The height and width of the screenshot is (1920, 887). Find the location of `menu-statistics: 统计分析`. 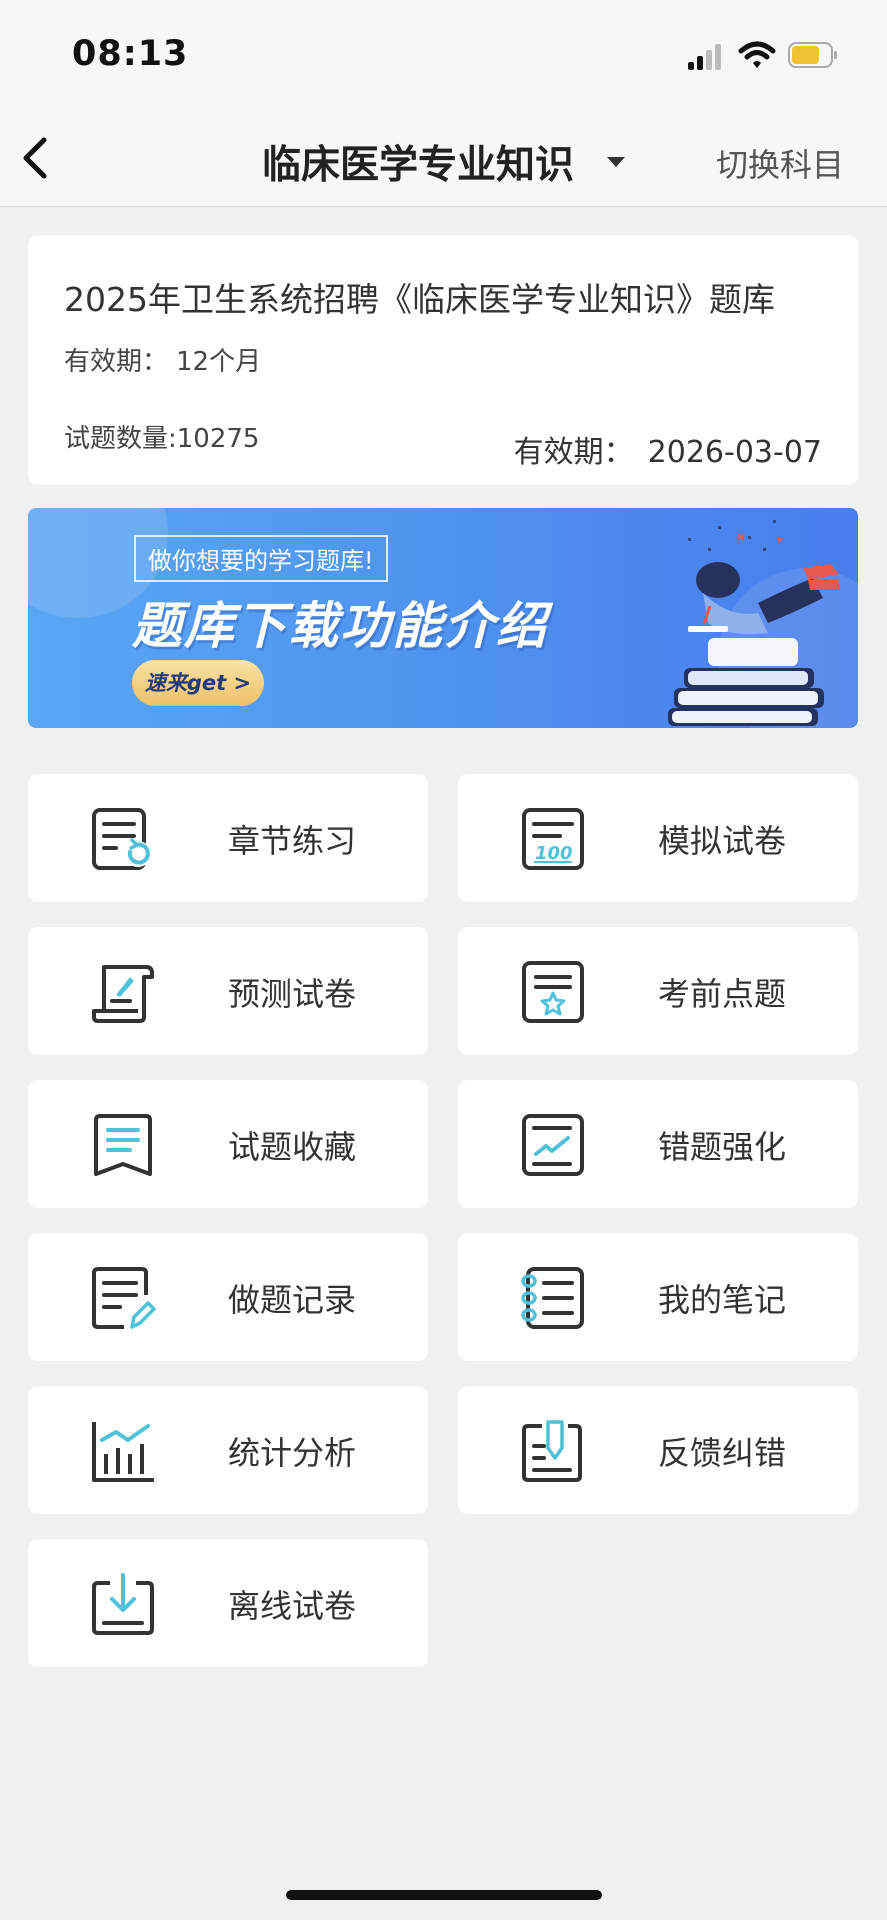

menu-statistics: 统计分析 is located at coordinates (228, 1450).